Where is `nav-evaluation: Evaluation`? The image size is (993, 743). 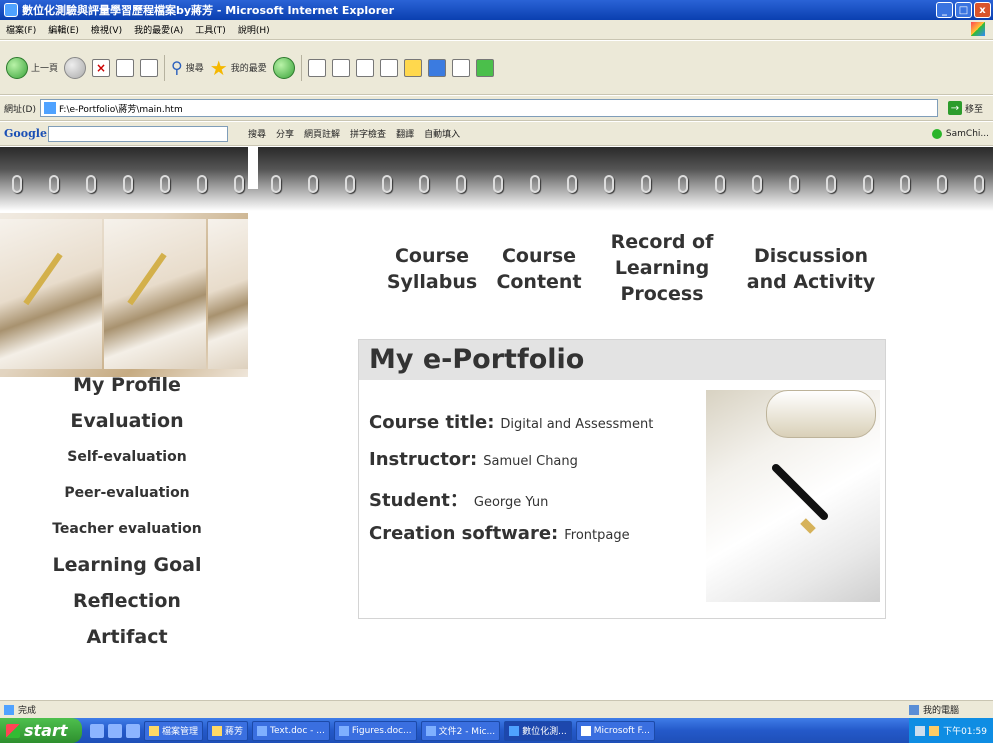
nav-evaluation: Evaluation is located at coordinates (126, 421).